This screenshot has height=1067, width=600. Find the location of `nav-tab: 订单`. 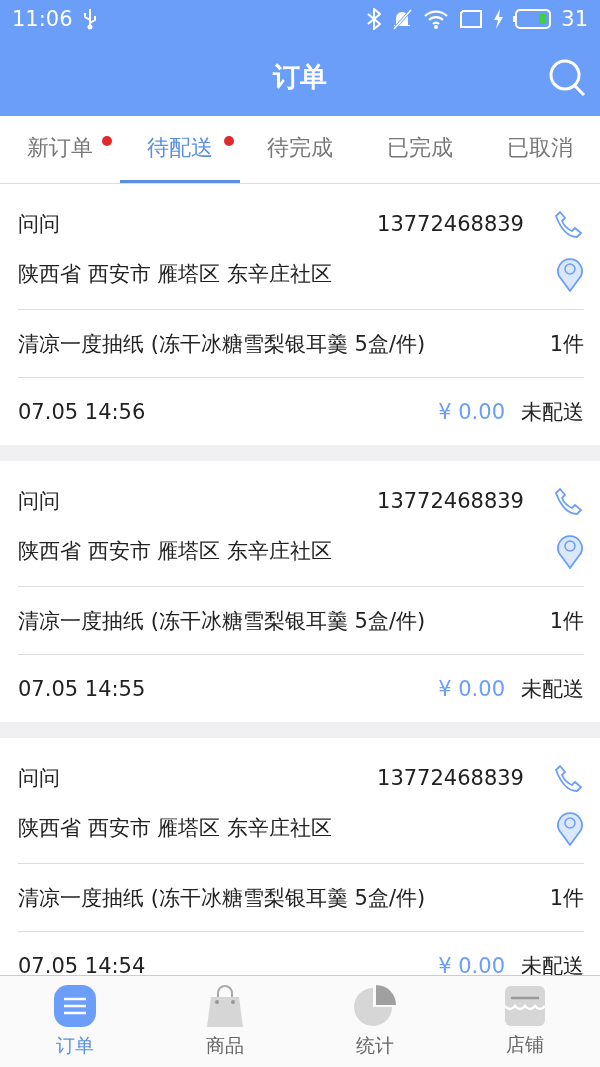

nav-tab: 订单 is located at coordinates (75, 1021).